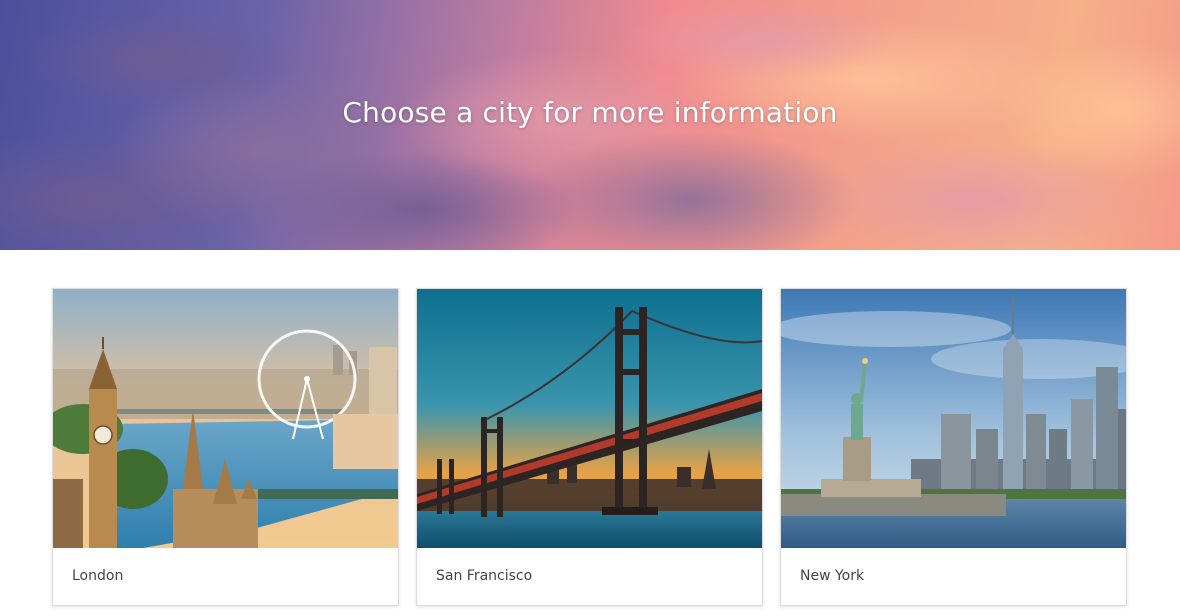  What do you see at coordinates (589, 418) in the screenshot?
I see `golden-gate-bridge-image` at bounding box center [589, 418].